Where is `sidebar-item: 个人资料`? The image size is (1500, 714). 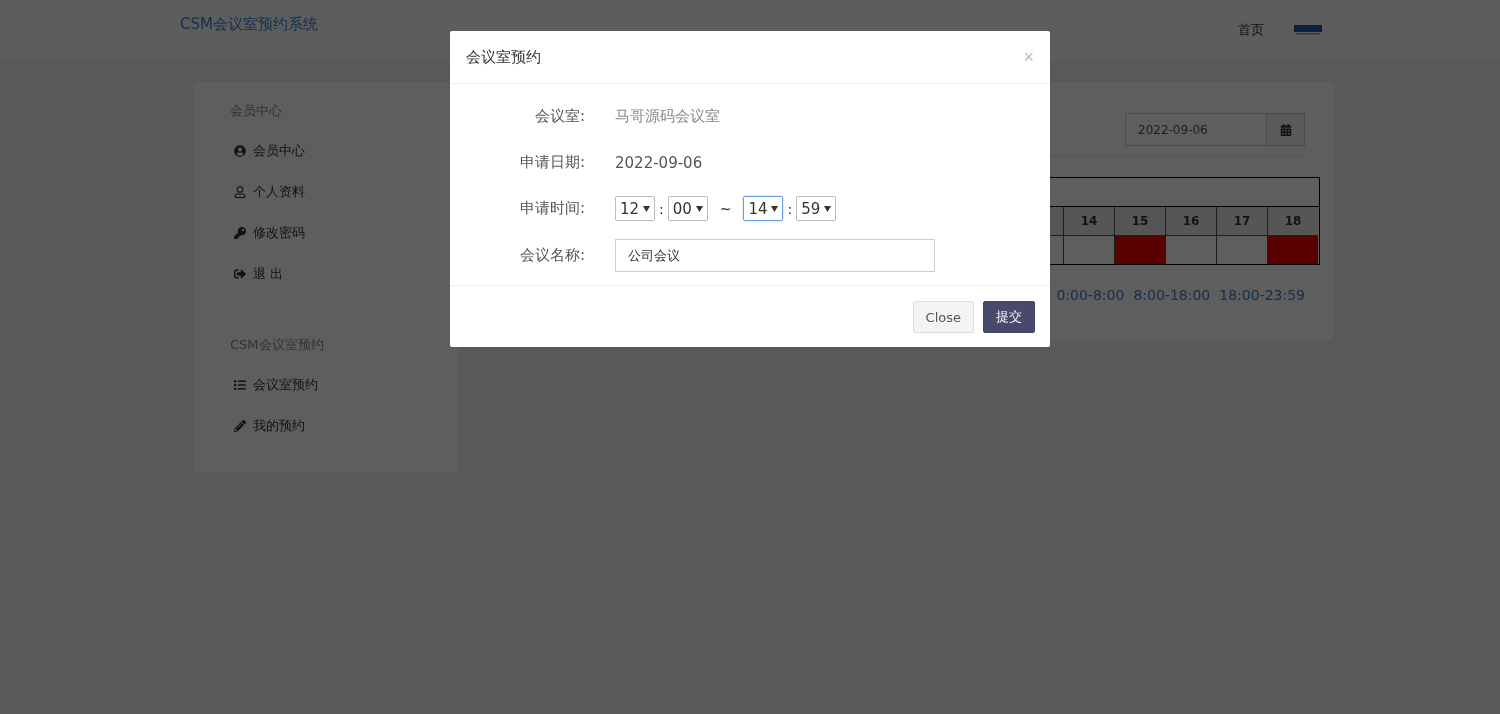 sidebar-item: 个人资料 is located at coordinates (269, 192).